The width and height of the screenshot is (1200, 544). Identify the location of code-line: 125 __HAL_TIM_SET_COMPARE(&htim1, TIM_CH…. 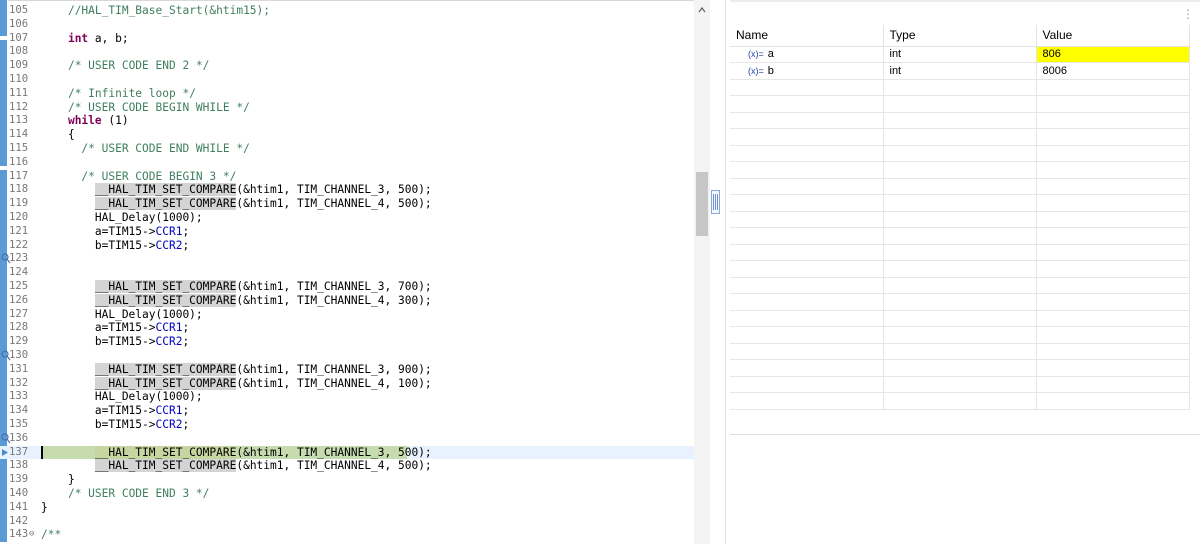
(347, 287).